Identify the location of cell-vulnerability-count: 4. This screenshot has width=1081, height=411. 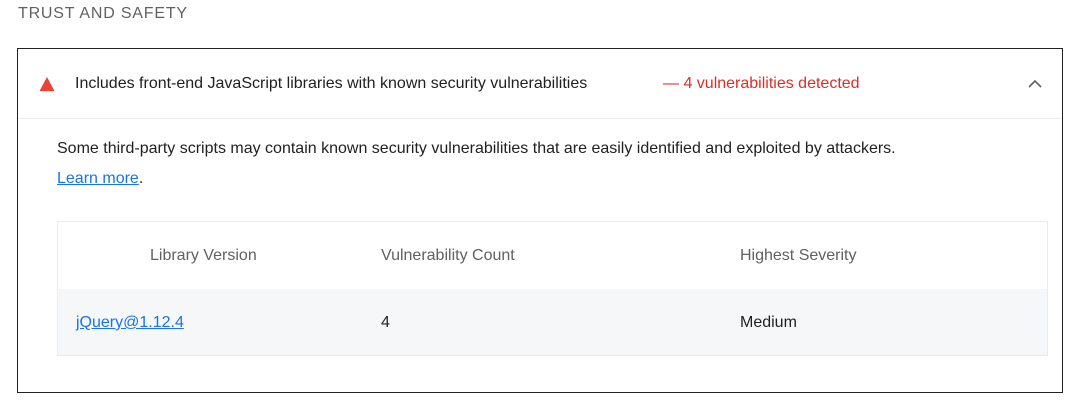
(385, 322).